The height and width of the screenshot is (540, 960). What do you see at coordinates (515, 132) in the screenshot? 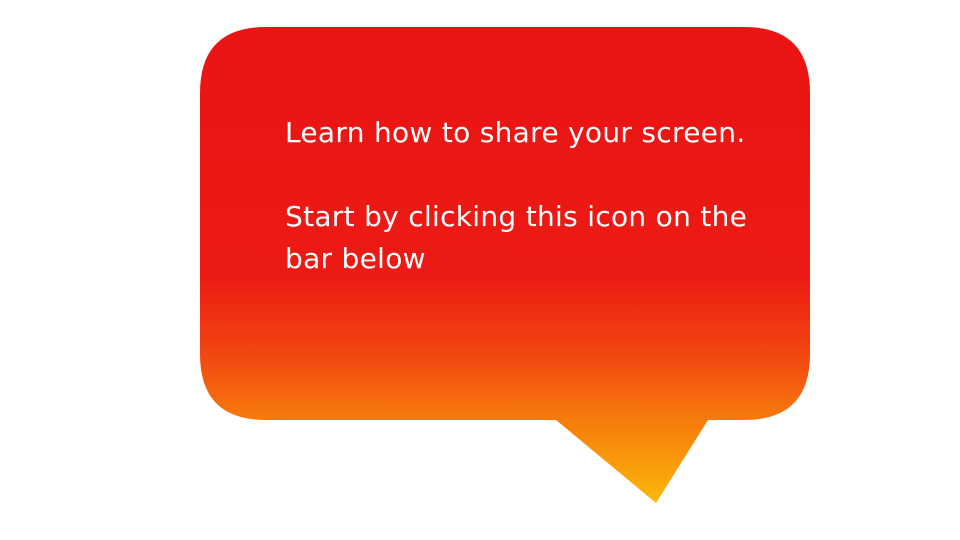
I see `bubble-message-line-1: Learn how to share your screen.` at bounding box center [515, 132].